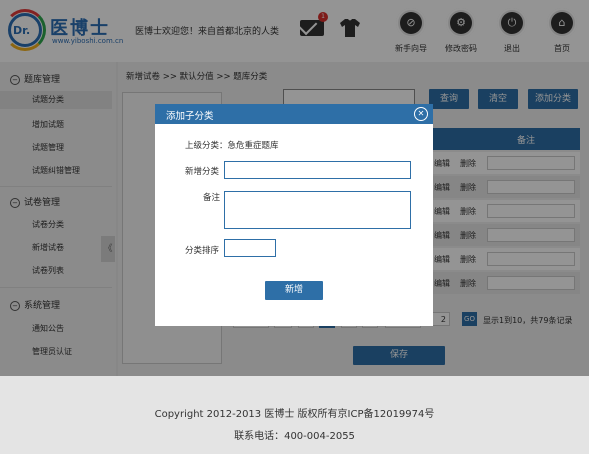 The width and height of the screenshot is (589, 454). What do you see at coordinates (294, 290) in the screenshot?
I see `add-submit-button: 新增` at bounding box center [294, 290].